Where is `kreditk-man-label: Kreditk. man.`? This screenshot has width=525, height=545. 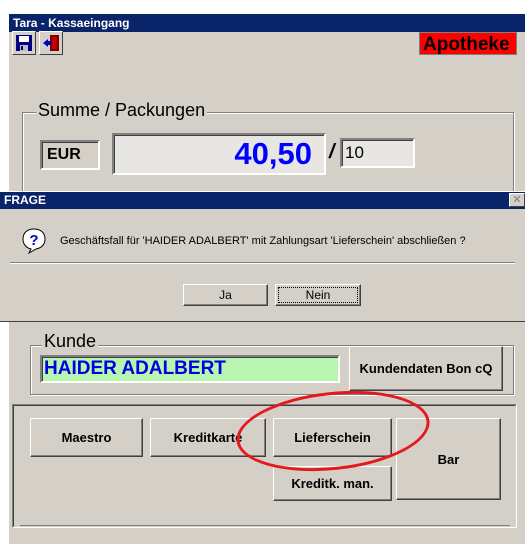 kreditk-man-label: Kreditk. man. is located at coordinates (332, 483).